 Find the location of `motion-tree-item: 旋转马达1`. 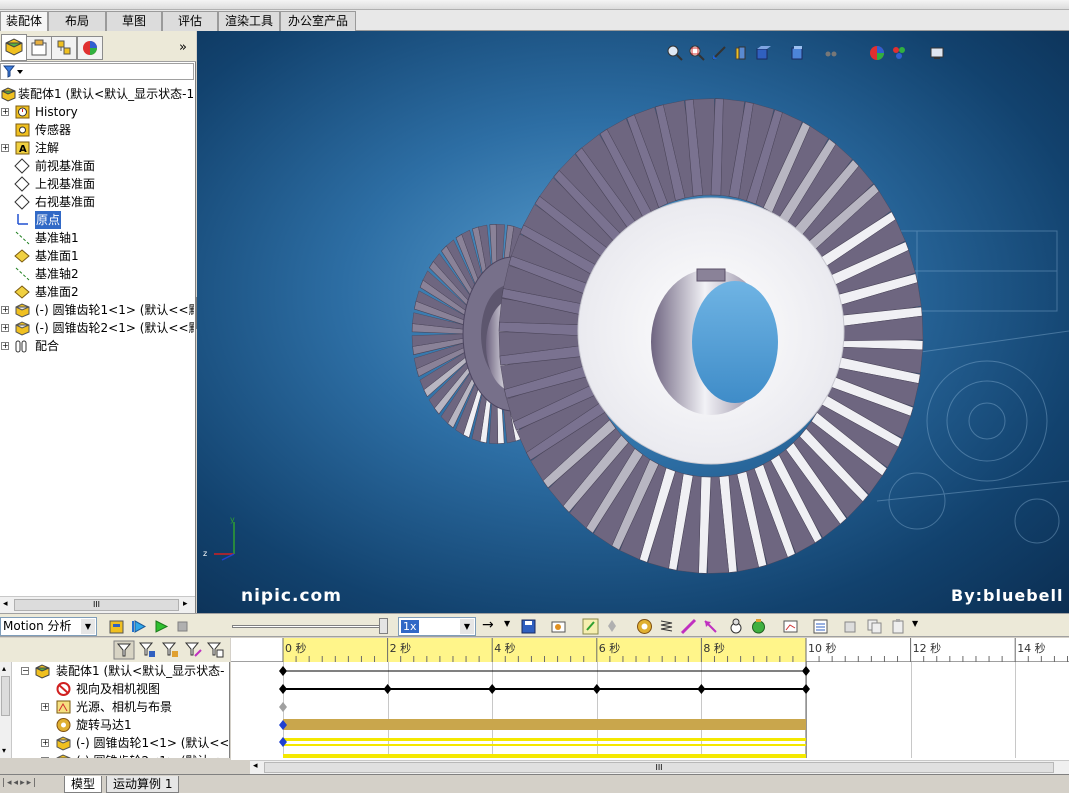

motion-tree-item: 旋转马达1 is located at coordinates (114, 725).